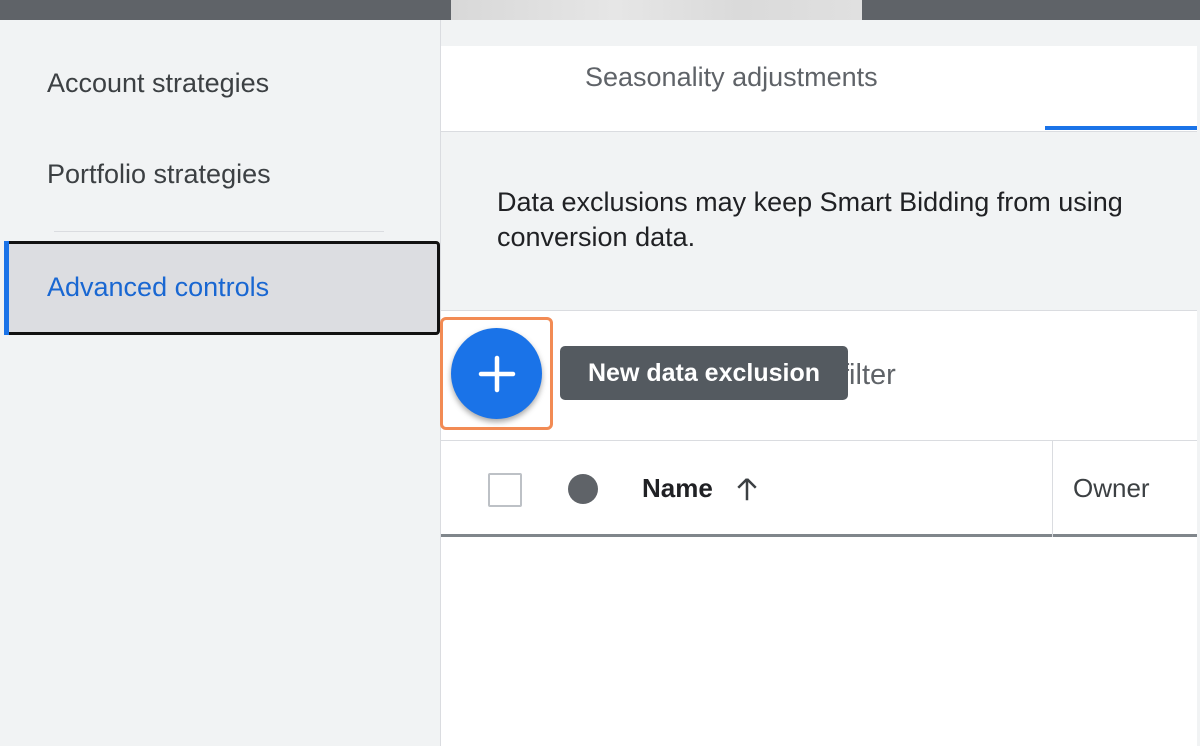  Describe the element at coordinates (868, 375) in the screenshot. I see `filter-button: filter` at that location.